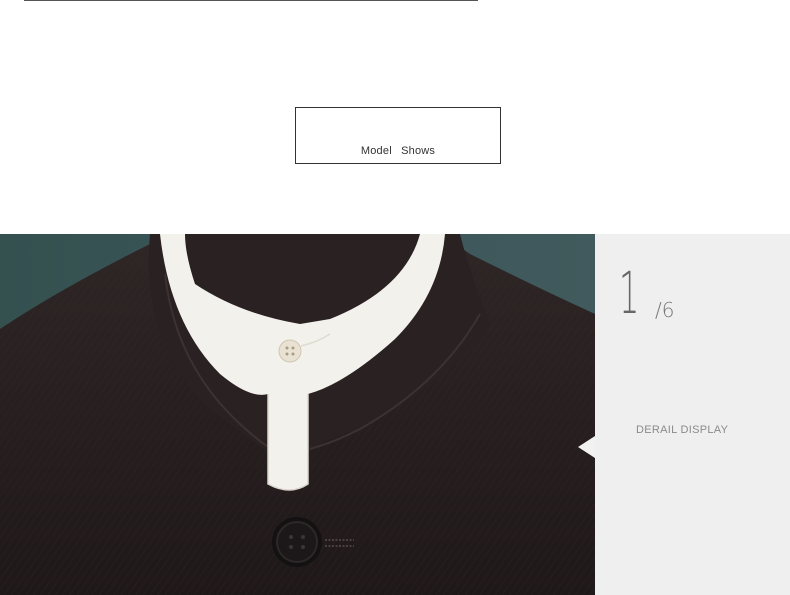  I want to click on top-divider, so click(251, 0).